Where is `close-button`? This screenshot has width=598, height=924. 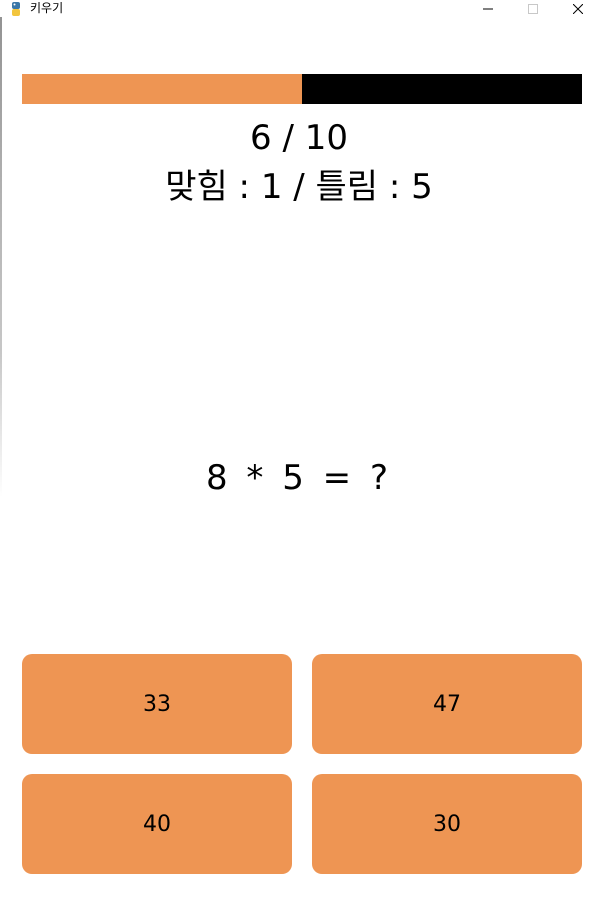
close-button is located at coordinates (577, 8).